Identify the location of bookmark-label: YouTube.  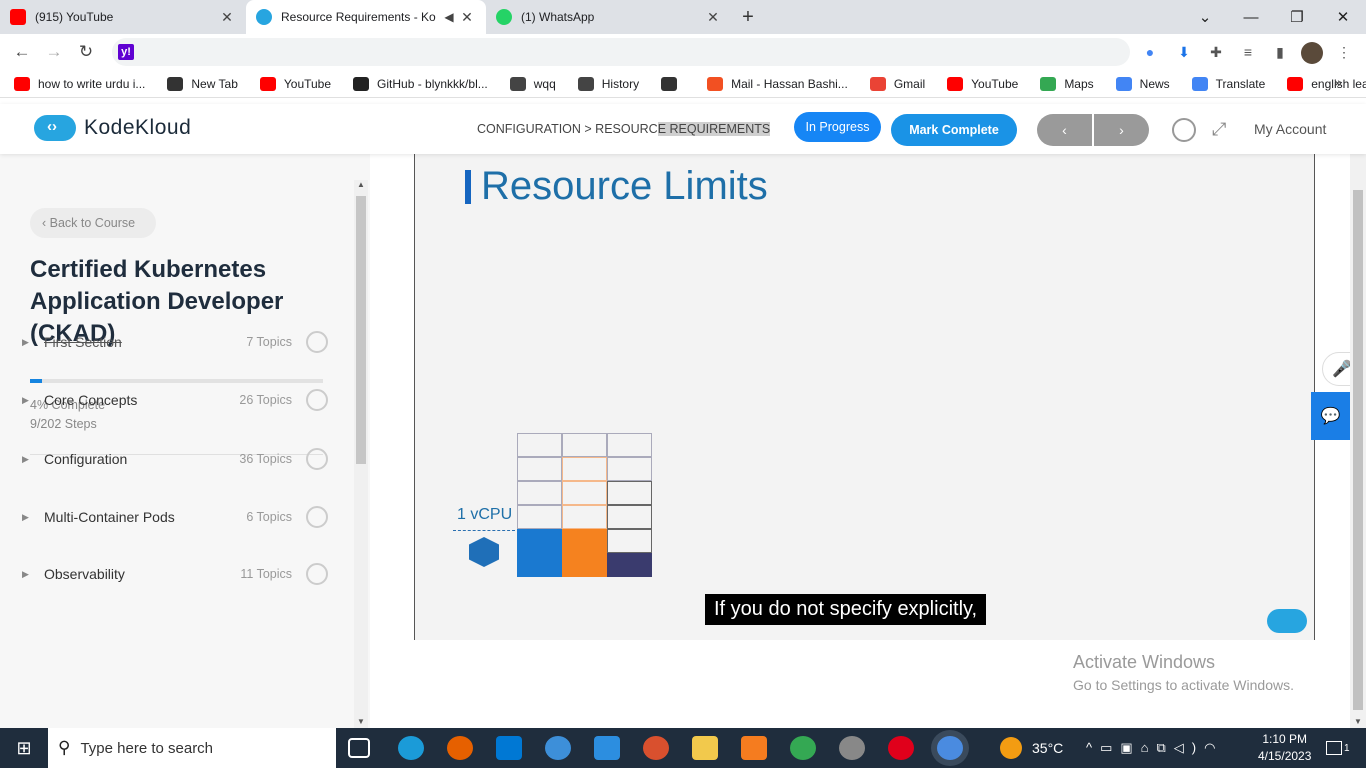
(995, 83).